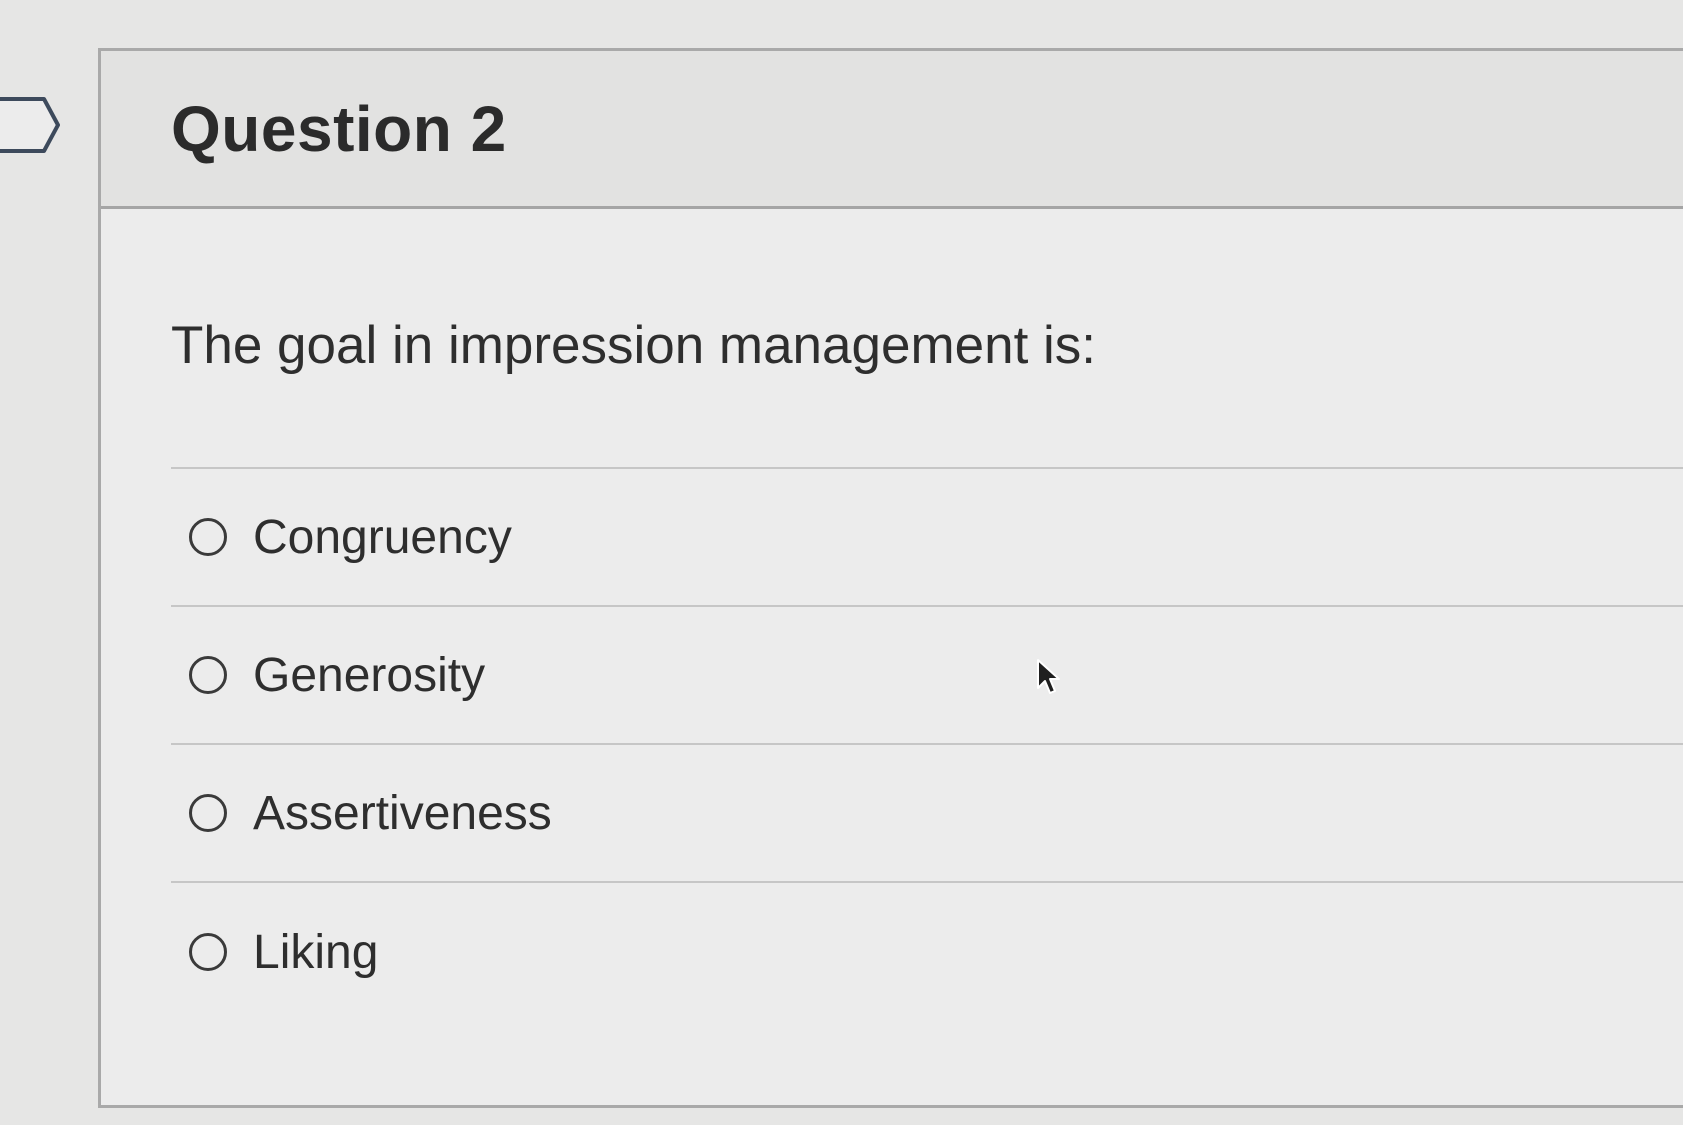 This screenshot has width=1683, height=1125. What do you see at coordinates (369, 675) in the screenshot?
I see `answer-label: Generosity` at bounding box center [369, 675].